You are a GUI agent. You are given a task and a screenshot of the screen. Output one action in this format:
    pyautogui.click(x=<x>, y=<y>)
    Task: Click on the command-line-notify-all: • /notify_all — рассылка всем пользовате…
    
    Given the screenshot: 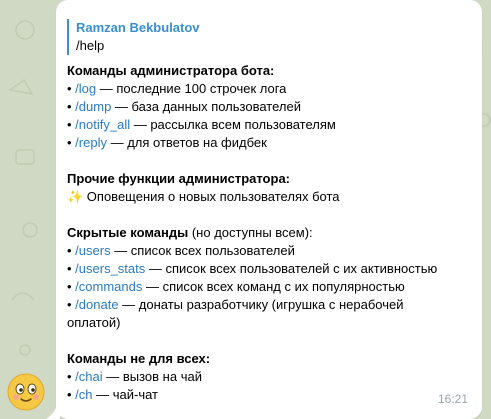 What is the action you would take?
    pyautogui.click(x=201, y=124)
    